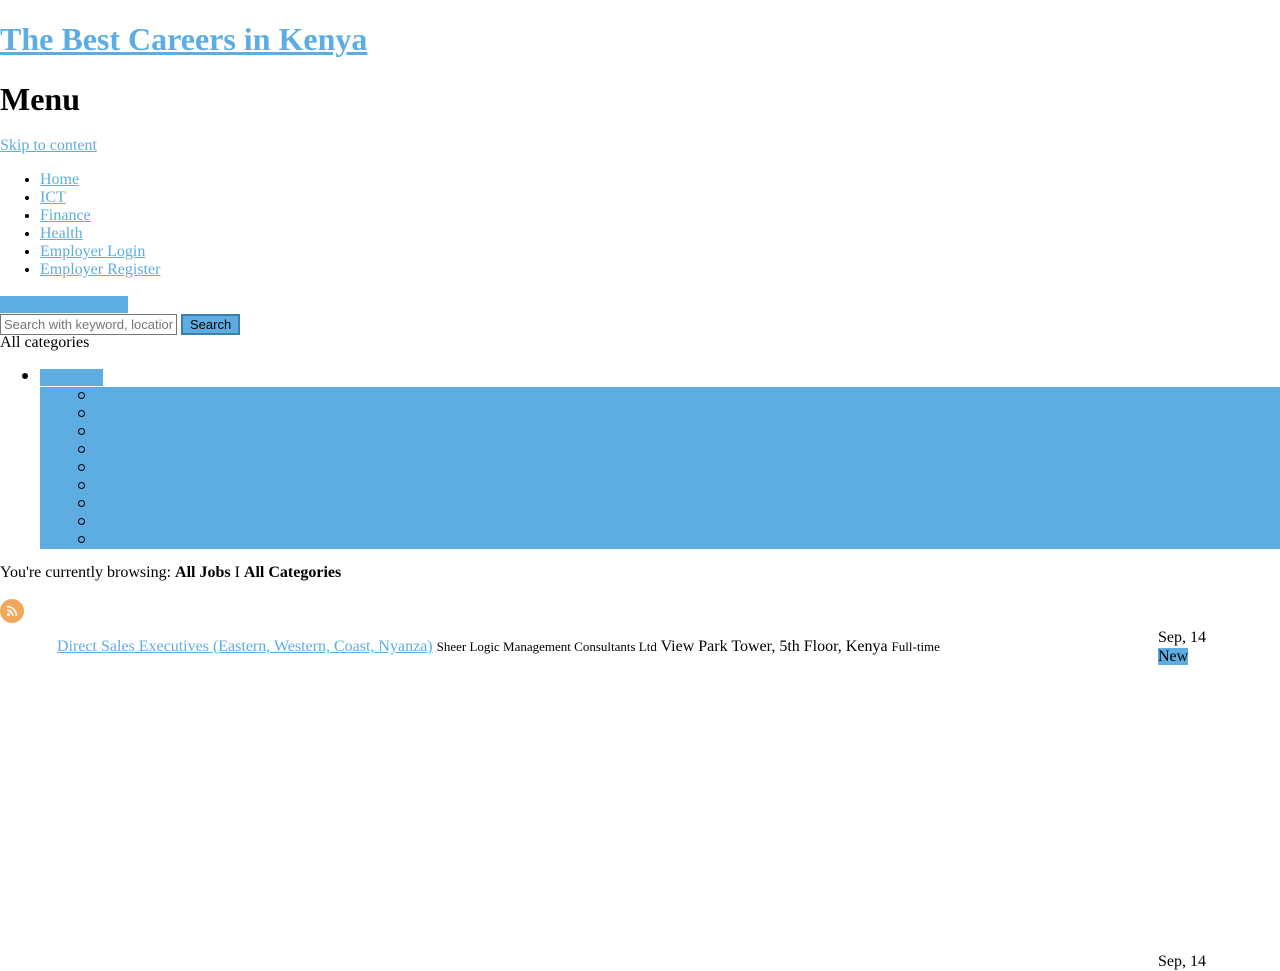  I want to click on browsing-categories: All Categories, so click(292, 572).